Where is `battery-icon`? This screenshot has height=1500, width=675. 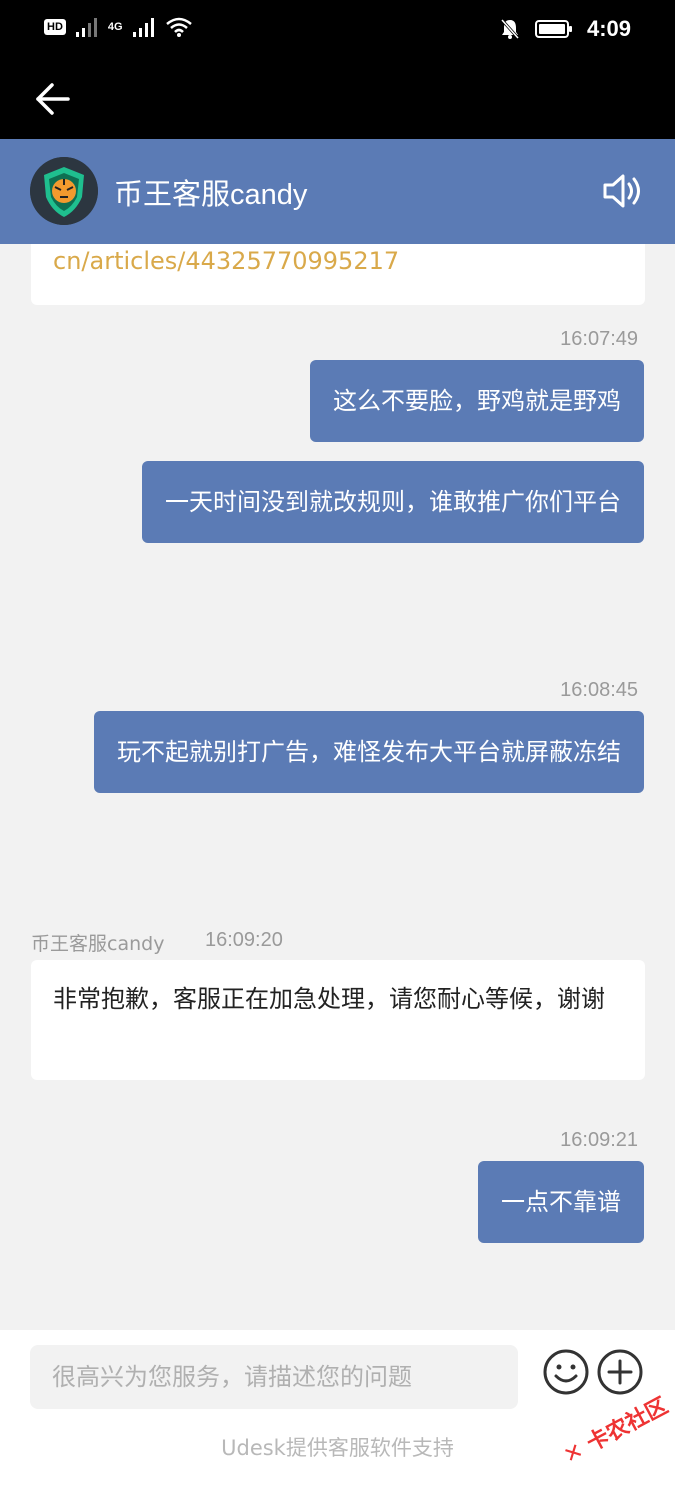 battery-icon is located at coordinates (553, 29).